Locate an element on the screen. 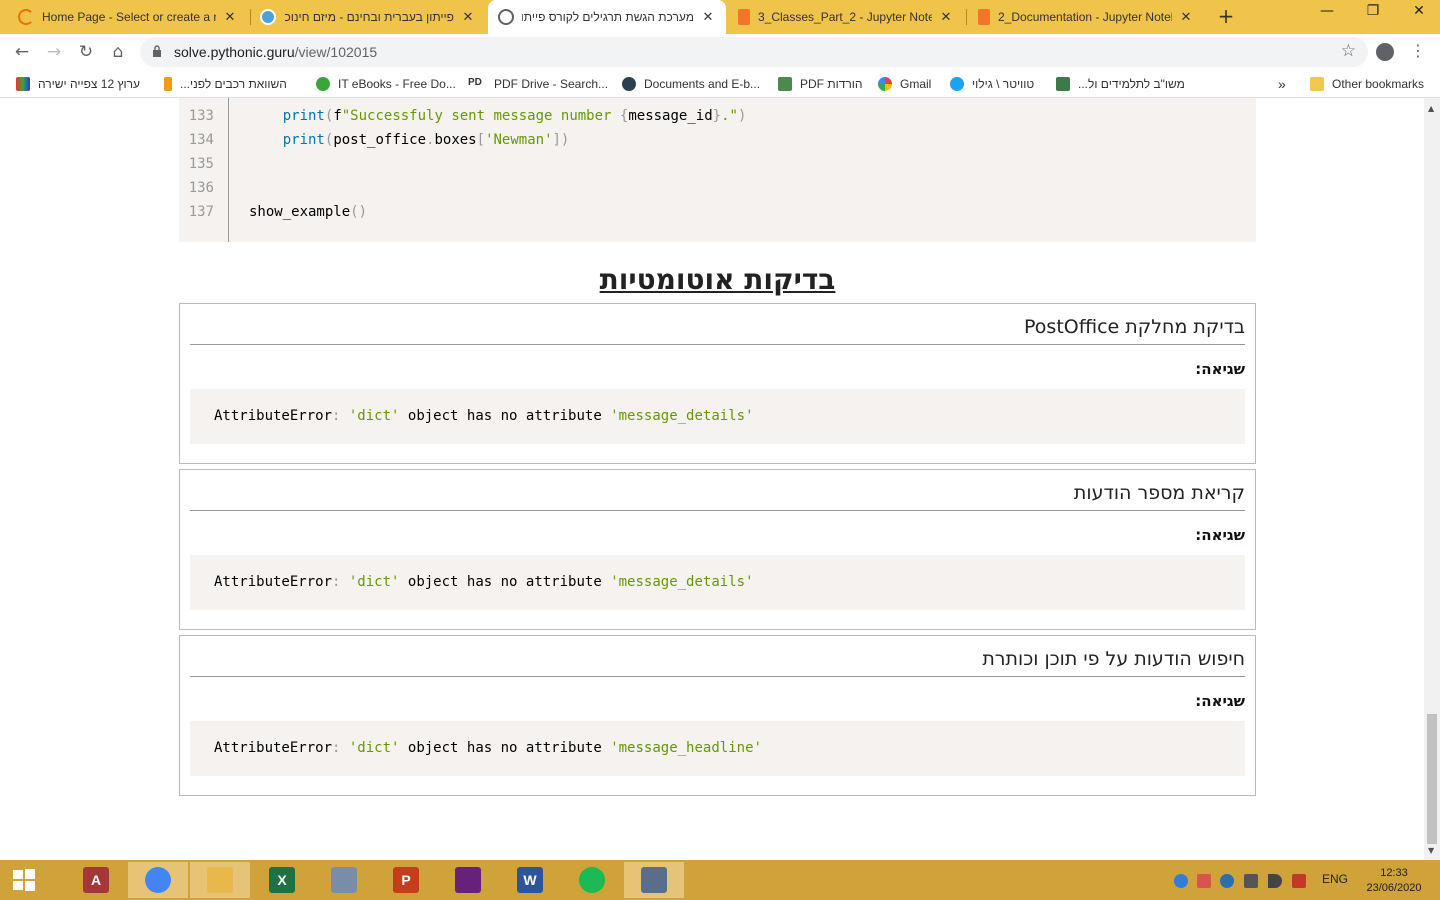  code-token: print is located at coordinates (303, 116).